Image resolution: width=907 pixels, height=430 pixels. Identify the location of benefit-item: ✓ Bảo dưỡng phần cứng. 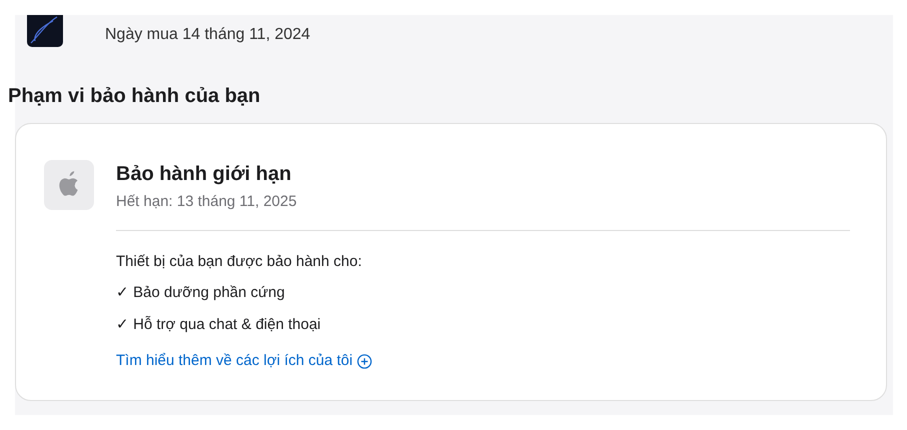
(201, 293).